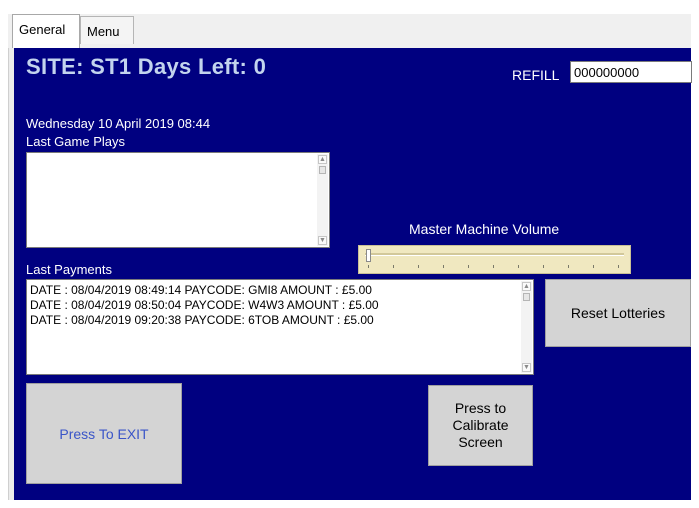 The image size is (699, 508). I want to click on reset-lotteries-button: Reset Lotteries, so click(618, 313).